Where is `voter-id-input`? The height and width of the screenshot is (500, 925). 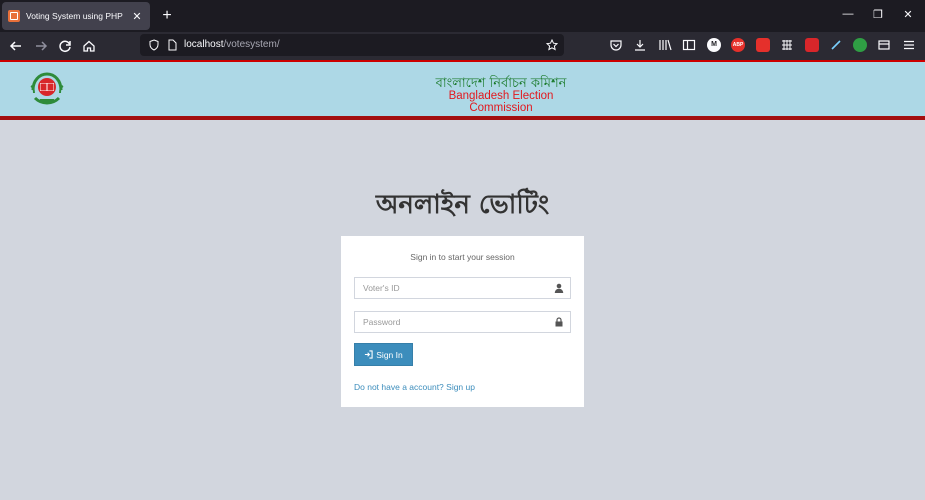 voter-id-input is located at coordinates (450, 288).